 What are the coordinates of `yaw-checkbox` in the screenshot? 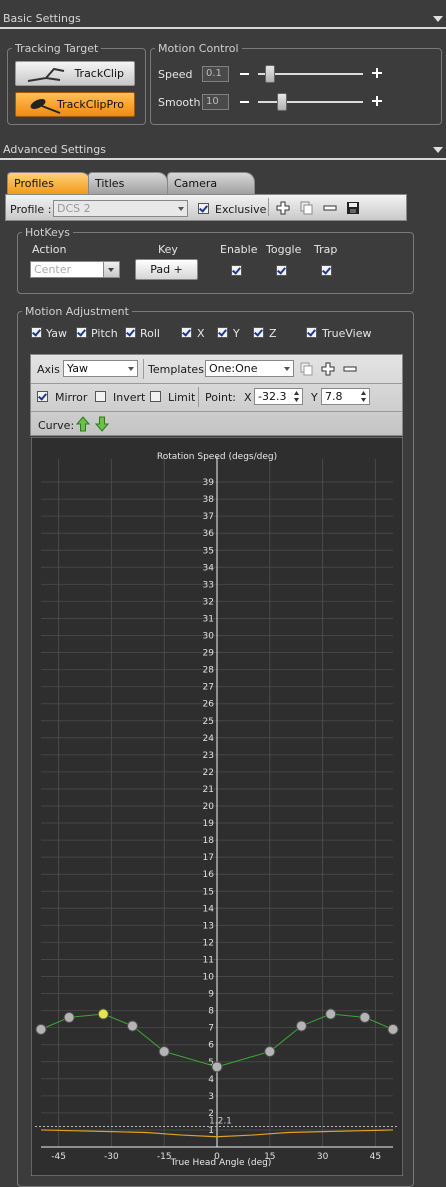 It's located at (36, 332).